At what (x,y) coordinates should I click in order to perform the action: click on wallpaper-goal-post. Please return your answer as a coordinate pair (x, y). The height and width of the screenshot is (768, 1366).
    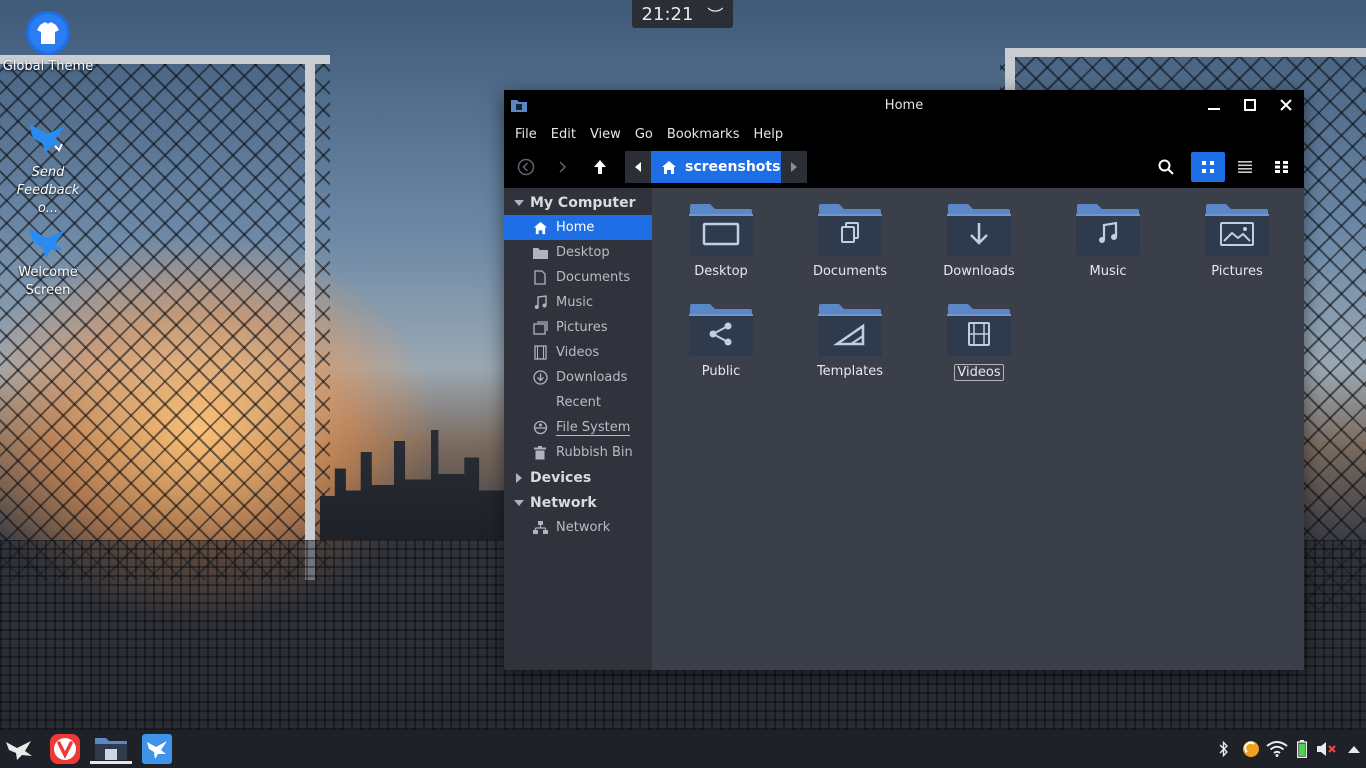
    Looking at the image, I should click on (310, 320).